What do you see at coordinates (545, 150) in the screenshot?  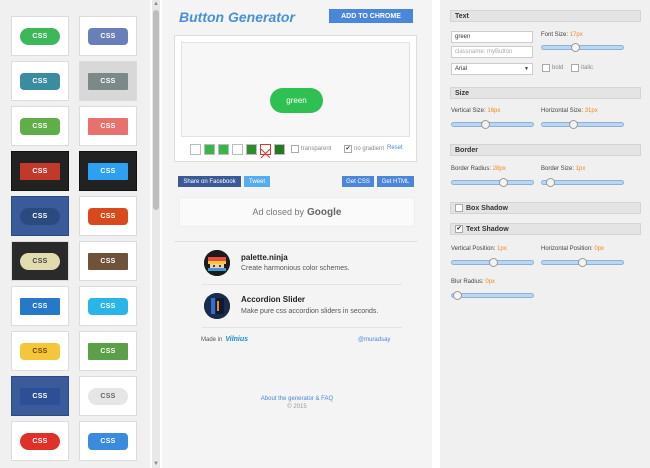 I see `section-border-header: Border` at bounding box center [545, 150].